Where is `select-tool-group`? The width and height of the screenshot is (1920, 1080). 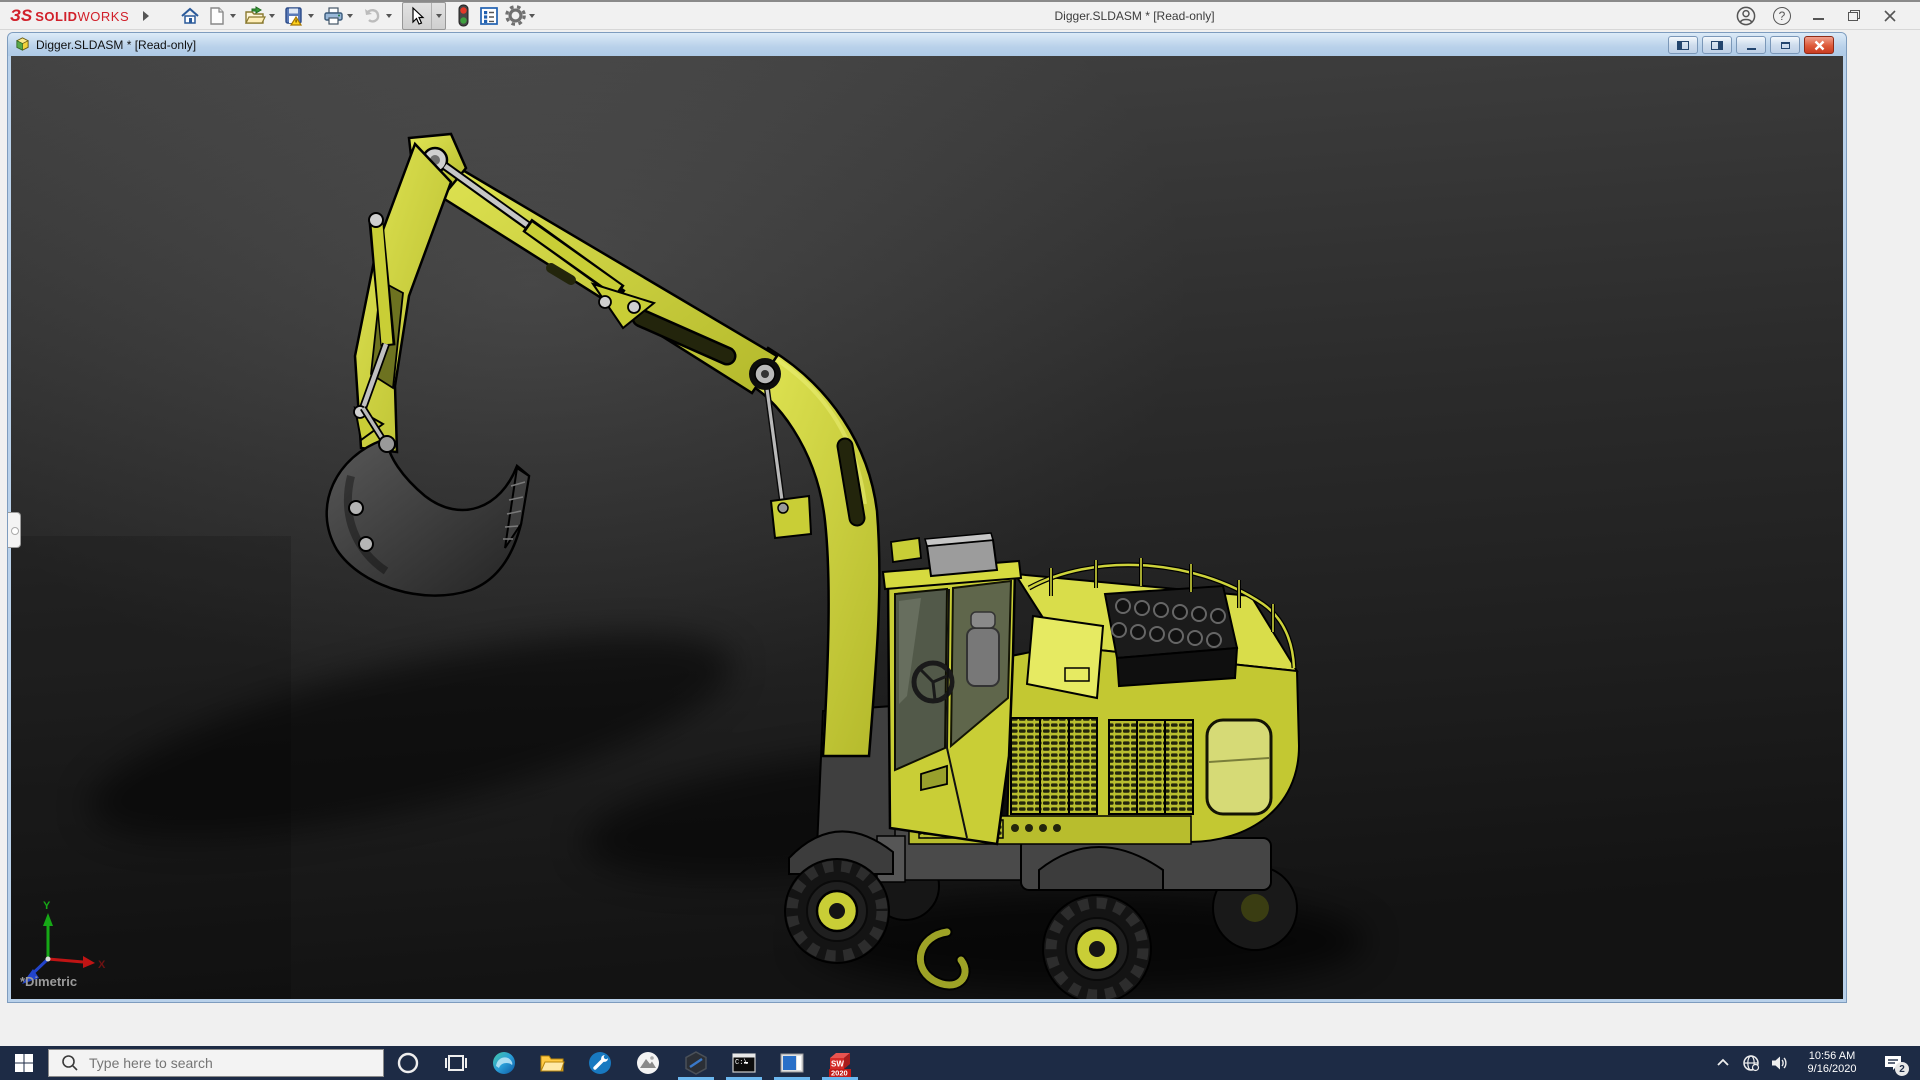
select-tool-group is located at coordinates (424, 15).